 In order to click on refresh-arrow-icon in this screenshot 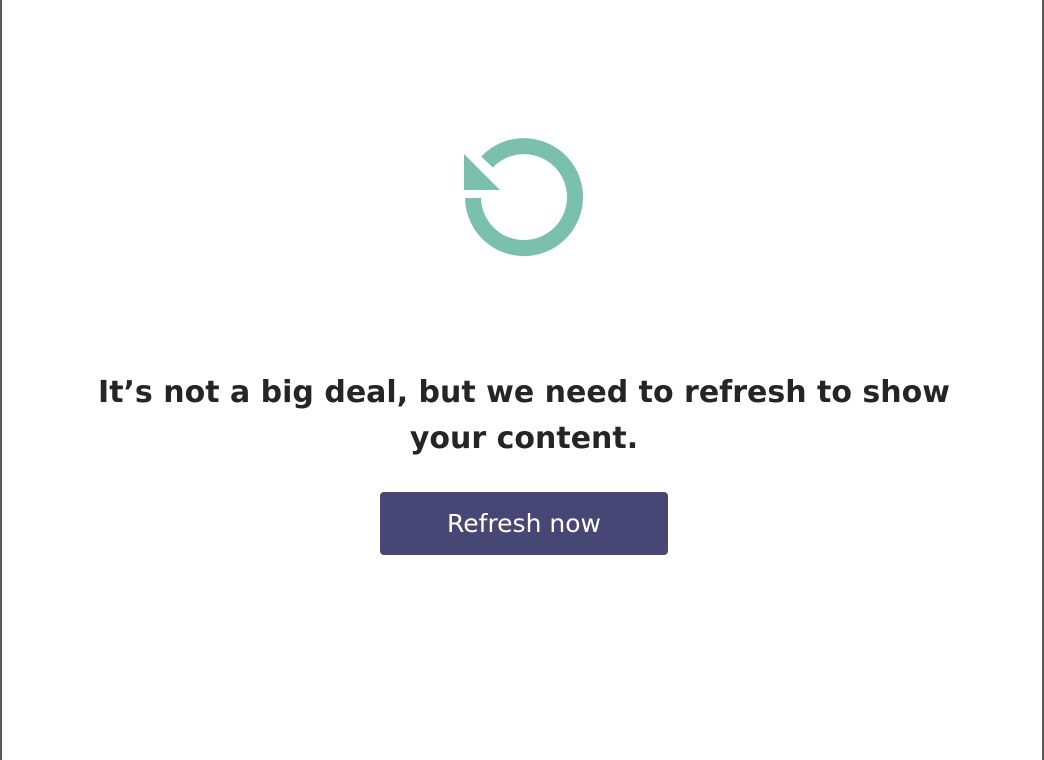, I will do `click(523, 200)`.